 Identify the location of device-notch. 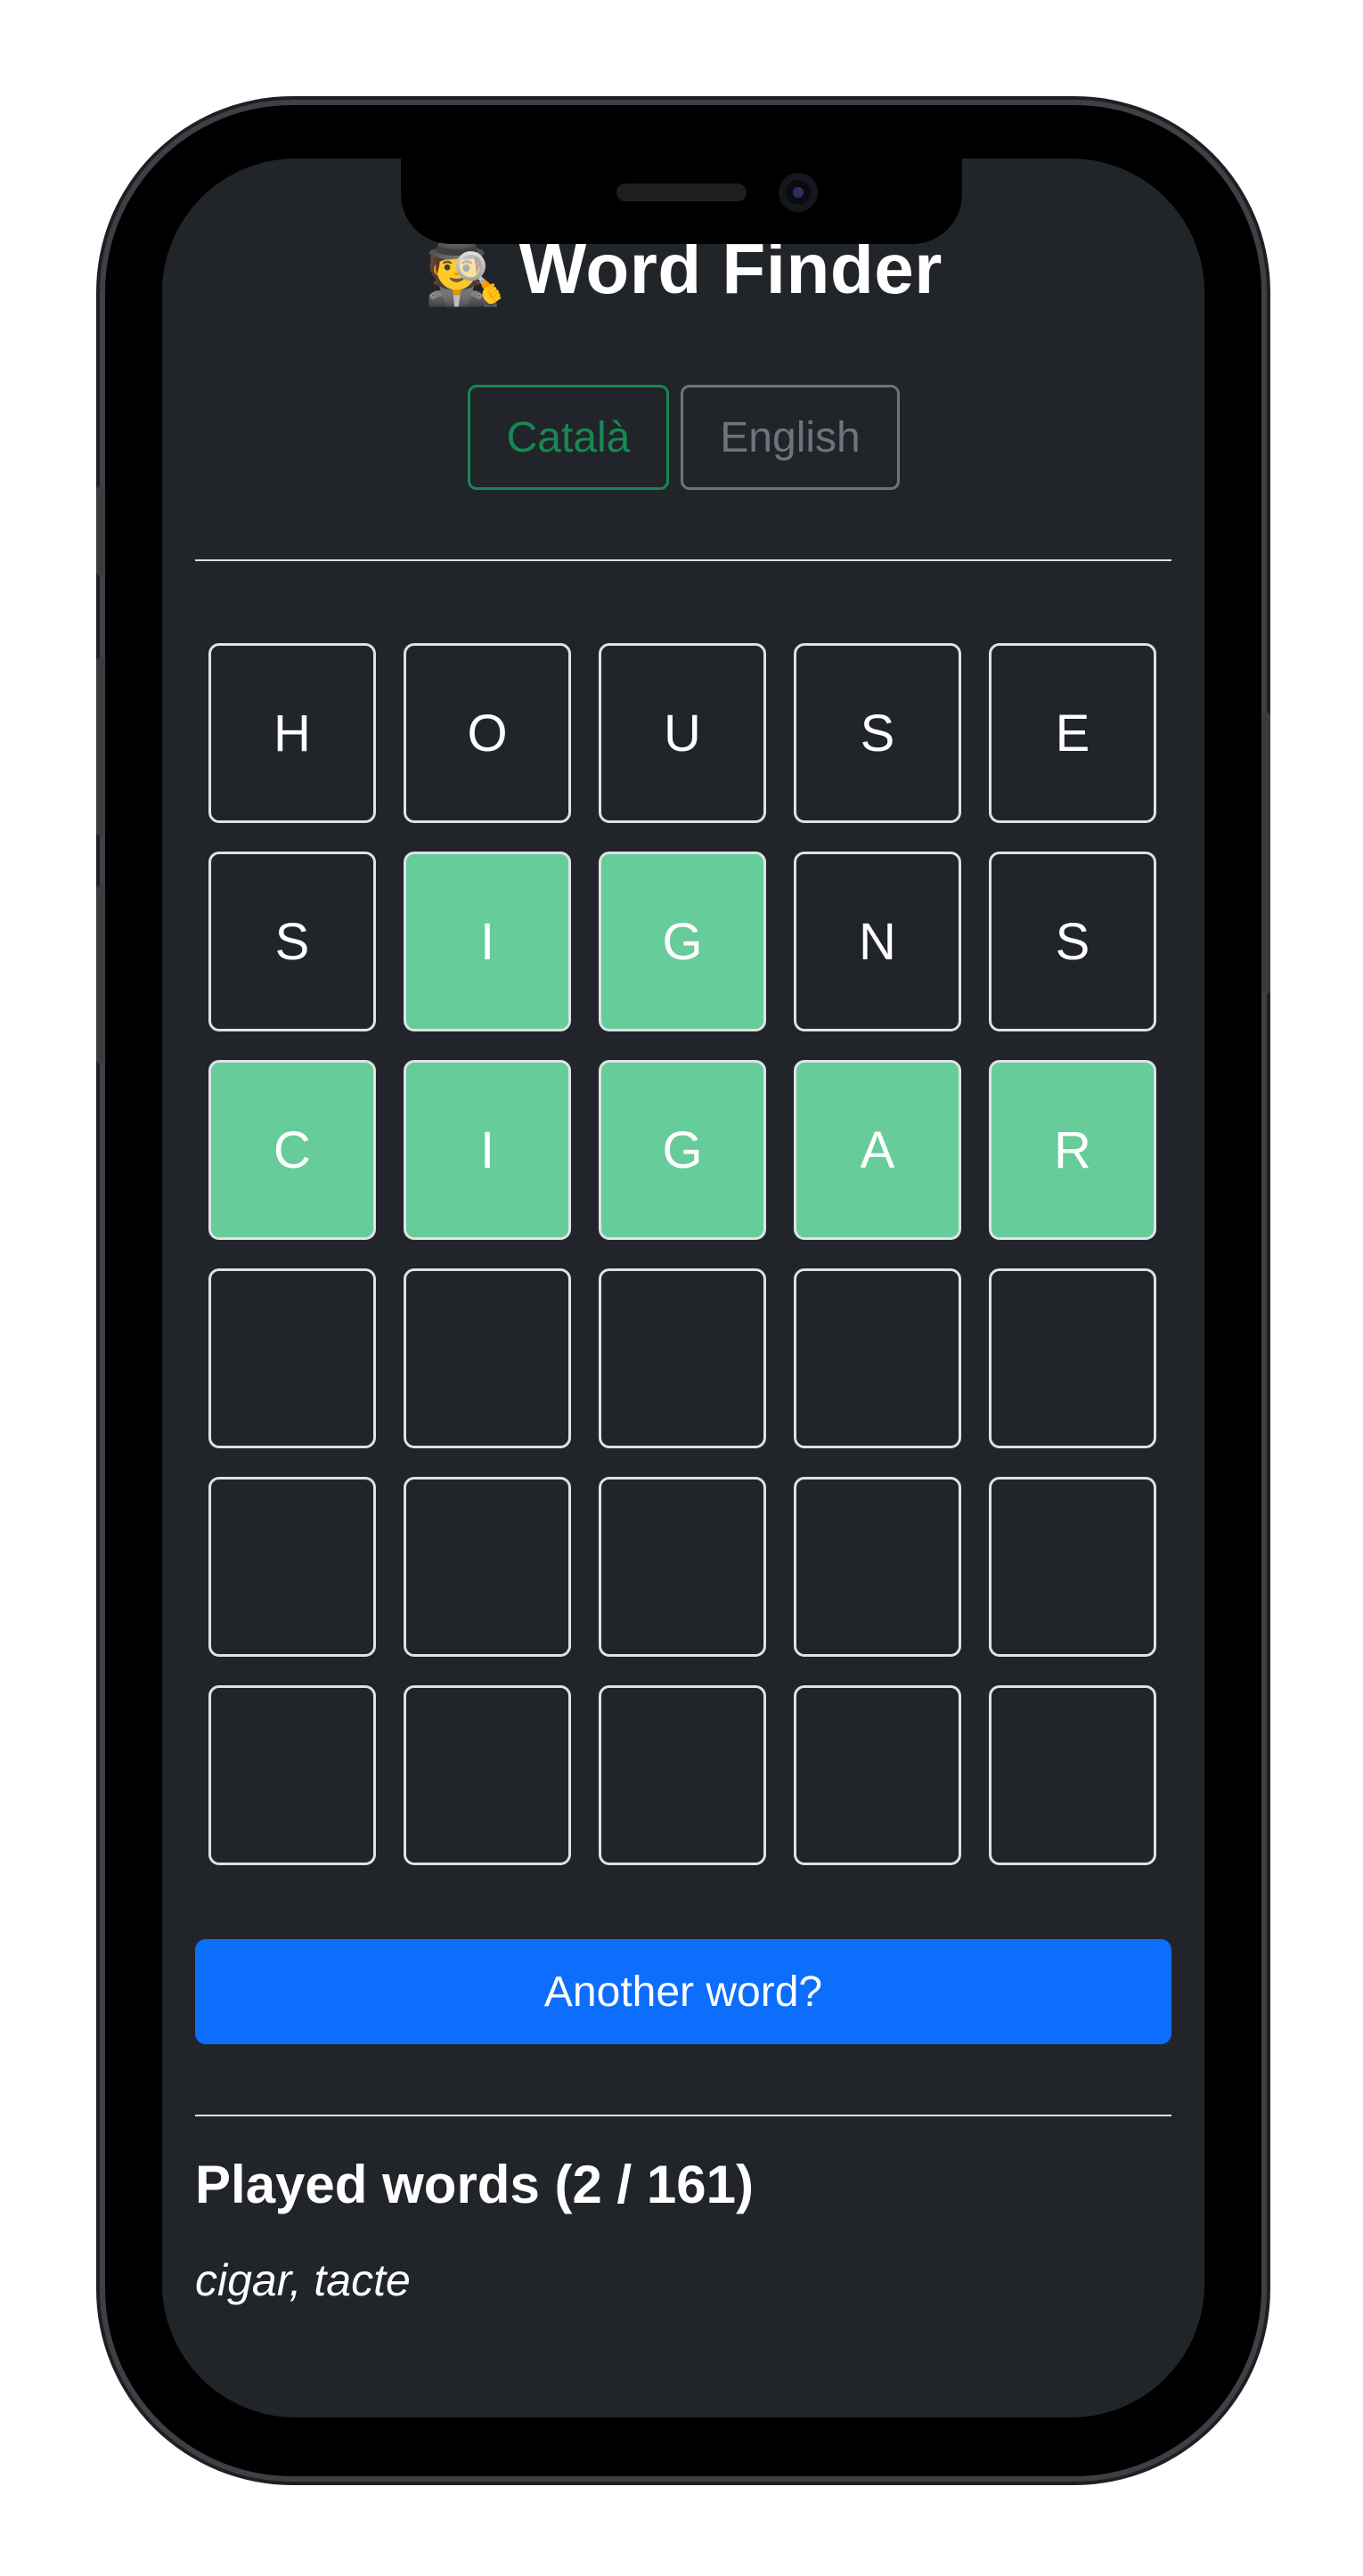
(681, 200).